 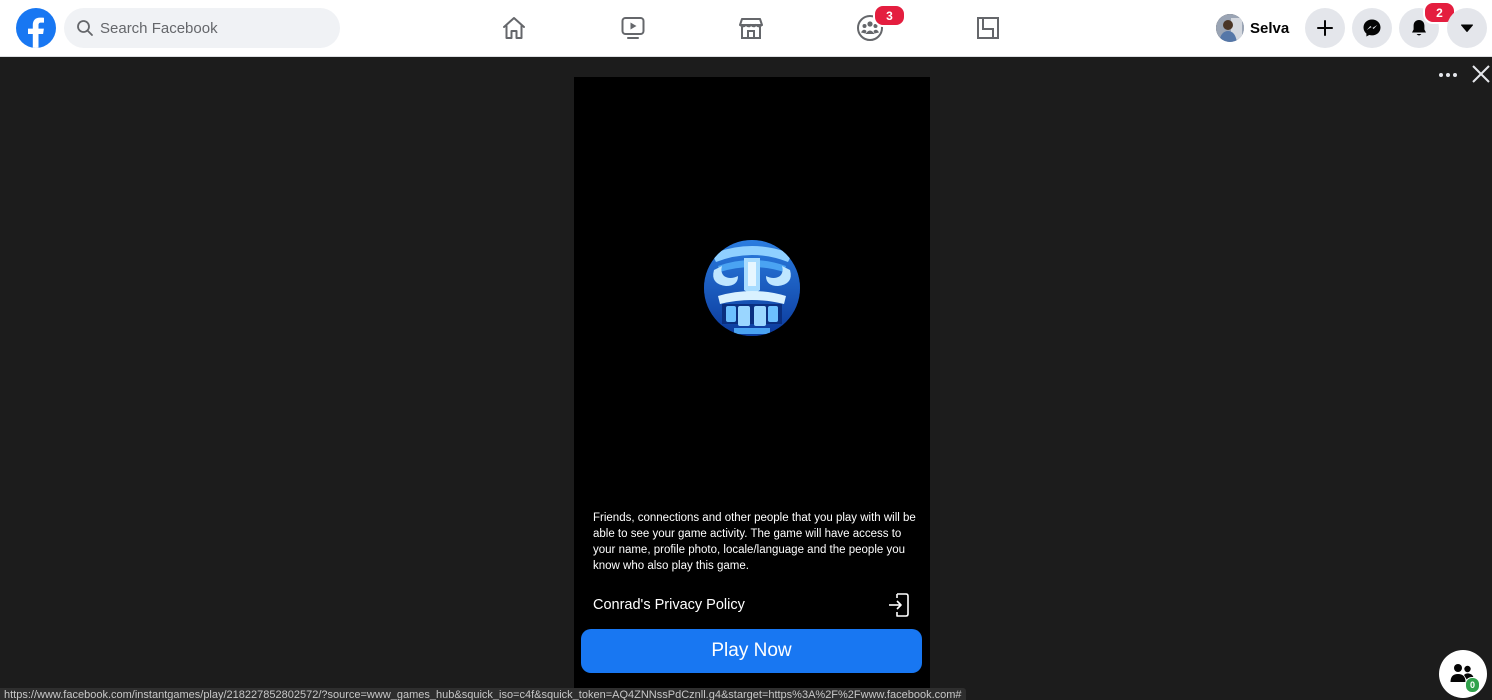 I want to click on create-button, so click(x=1325, y=28).